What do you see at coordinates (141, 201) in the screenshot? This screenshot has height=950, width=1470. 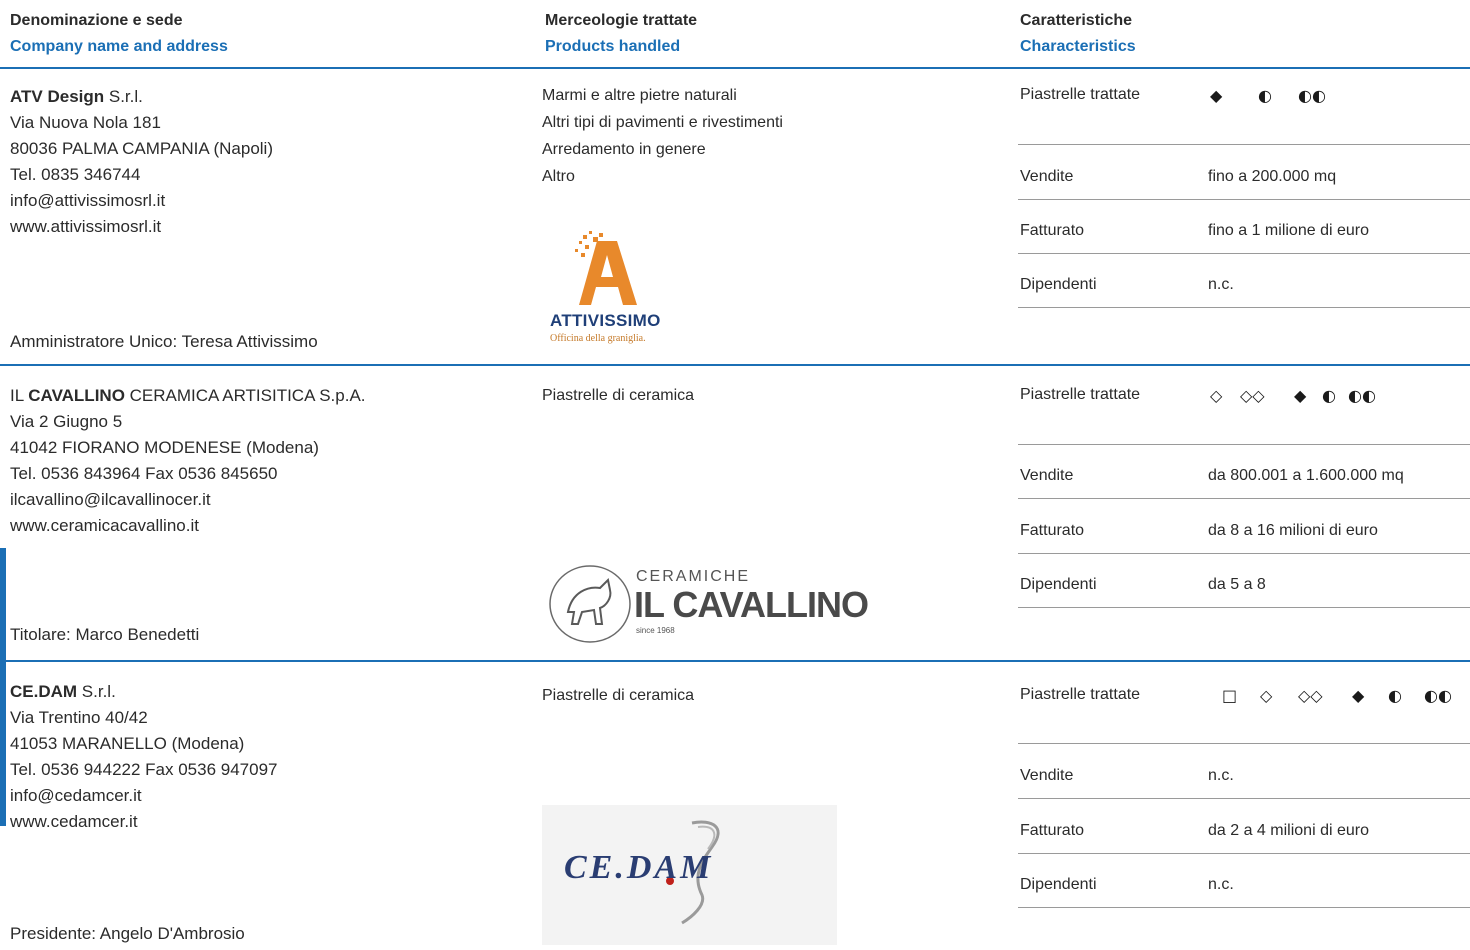 I see `company-1-email: info@attivissimosrl.it` at bounding box center [141, 201].